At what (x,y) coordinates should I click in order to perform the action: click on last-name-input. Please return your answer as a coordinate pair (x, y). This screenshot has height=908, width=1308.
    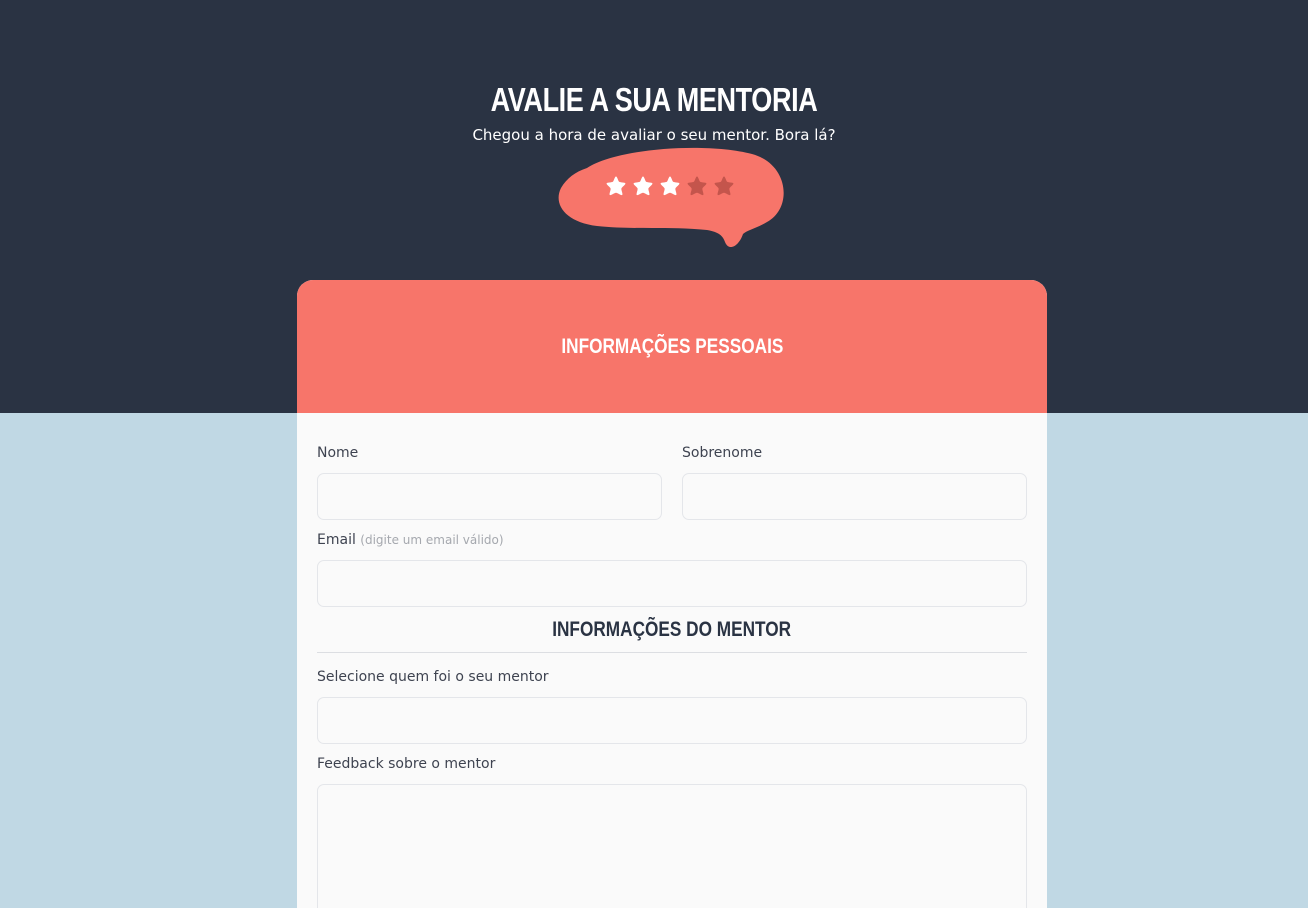
    Looking at the image, I should click on (854, 496).